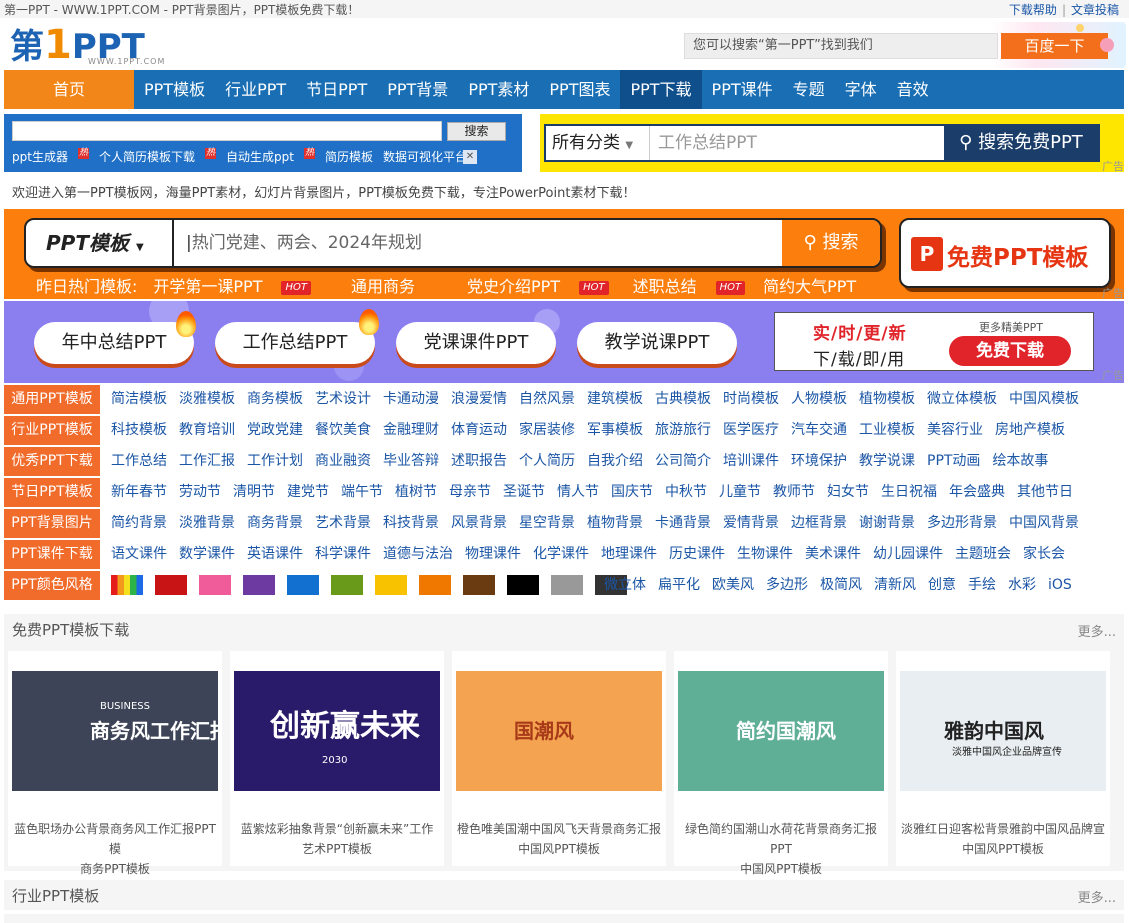  I want to click on category-link: 简洁模板, so click(139, 399).